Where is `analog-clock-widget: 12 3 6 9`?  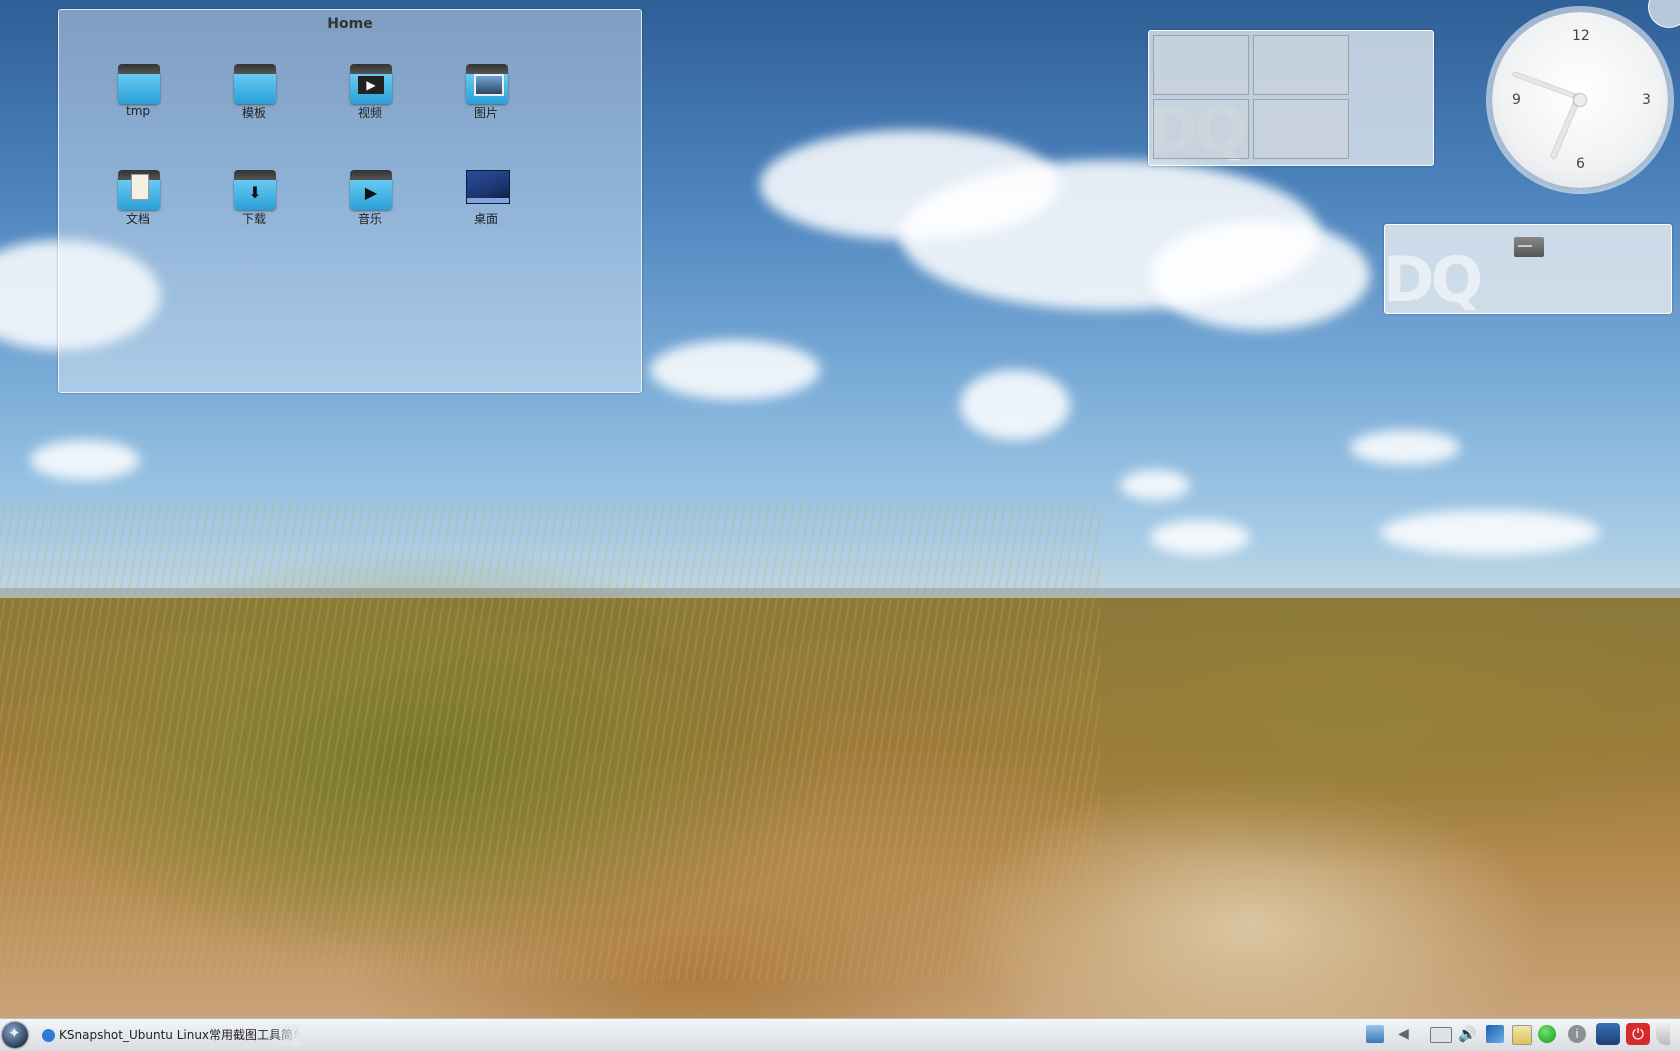 analog-clock-widget: 12 3 6 9 is located at coordinates (1580, 100).